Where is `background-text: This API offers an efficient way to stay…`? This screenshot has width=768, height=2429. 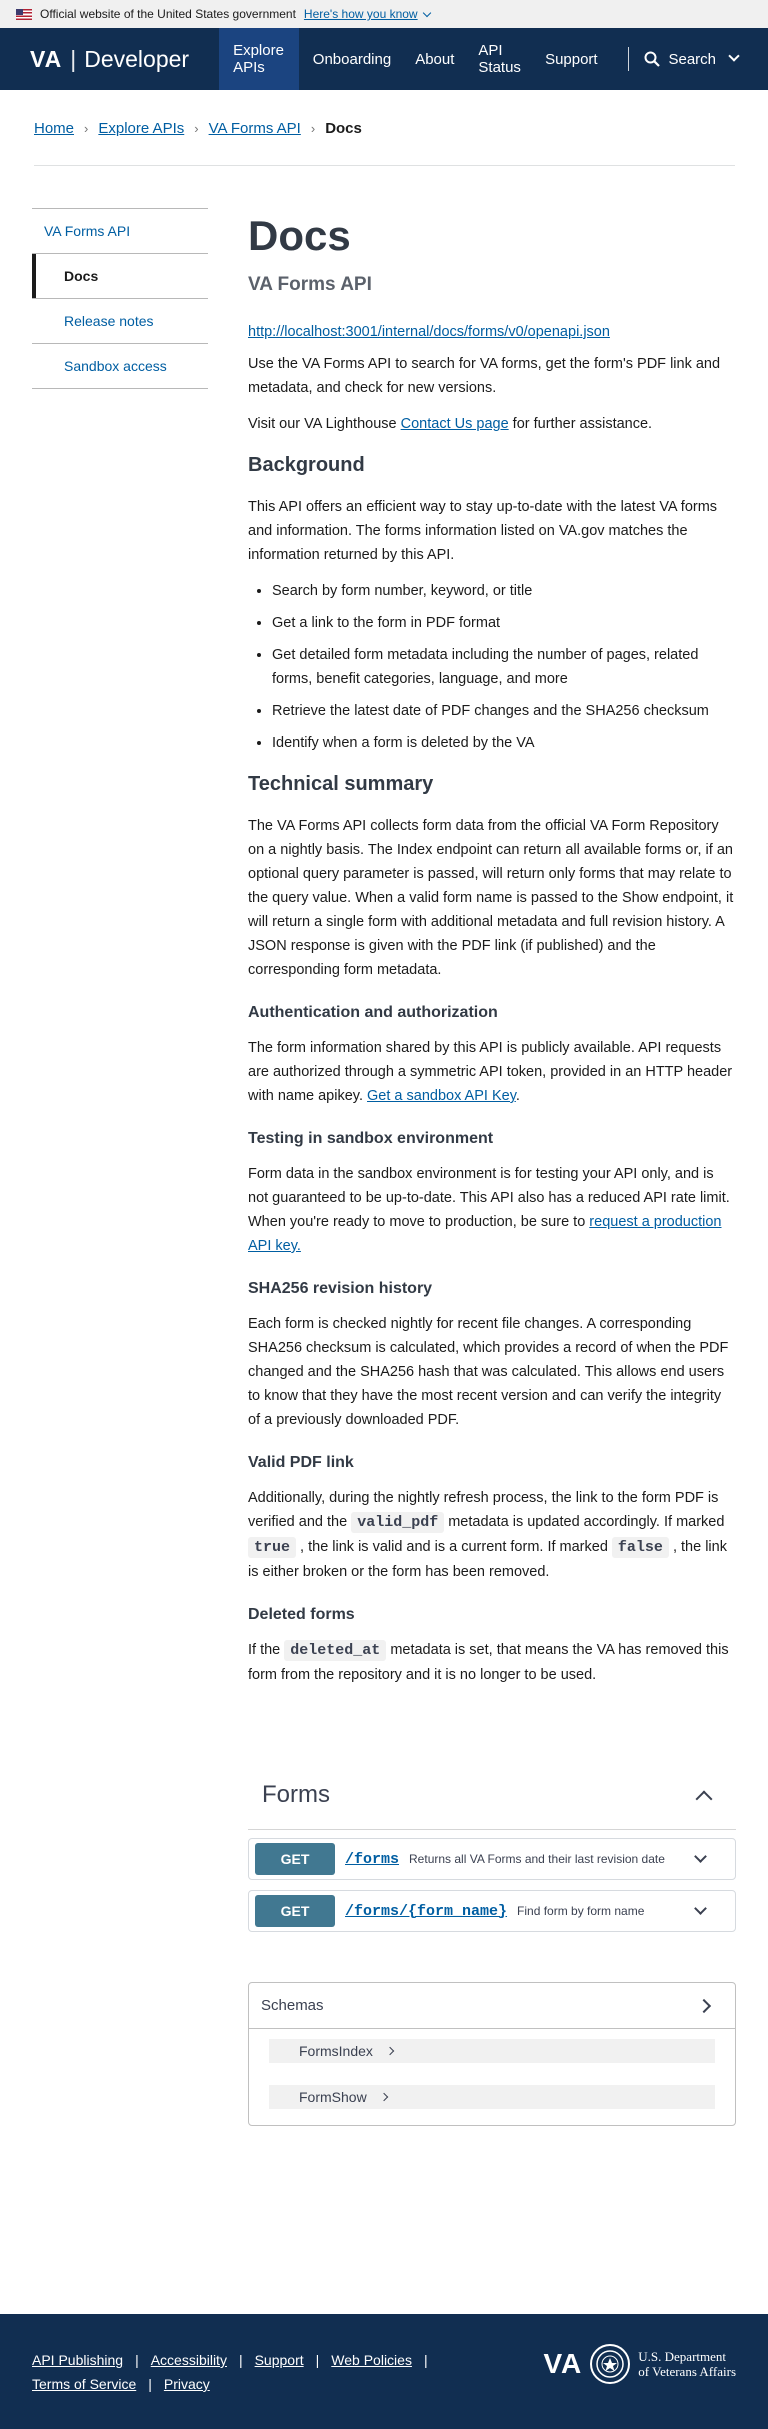
background-text: This API offers an efficient way to stay… is located at coordinates (483, 531).